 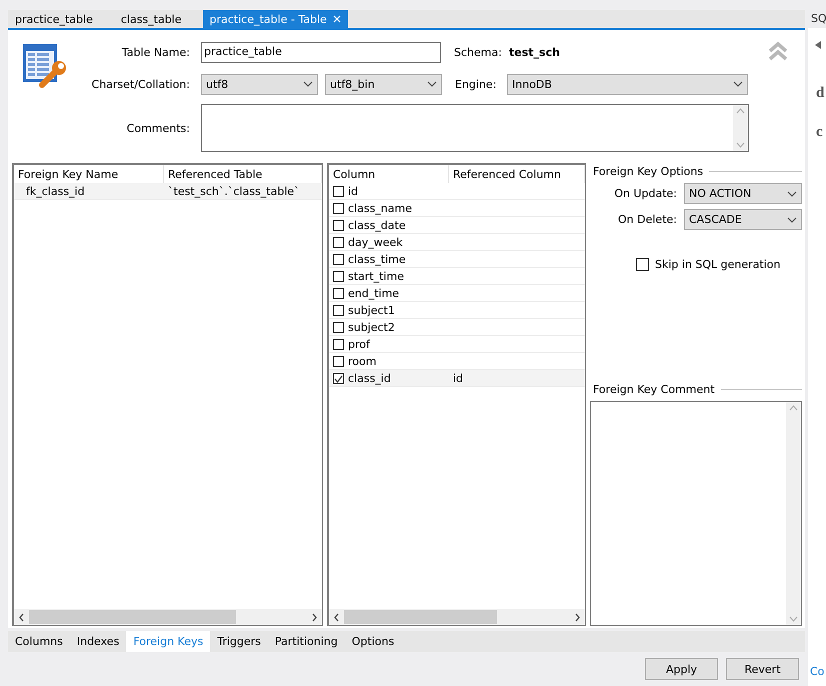 What do you see at coordinates (389, 378) in the screenshot?
I see `table-cell: class_id` at bounding box center [389, 378].